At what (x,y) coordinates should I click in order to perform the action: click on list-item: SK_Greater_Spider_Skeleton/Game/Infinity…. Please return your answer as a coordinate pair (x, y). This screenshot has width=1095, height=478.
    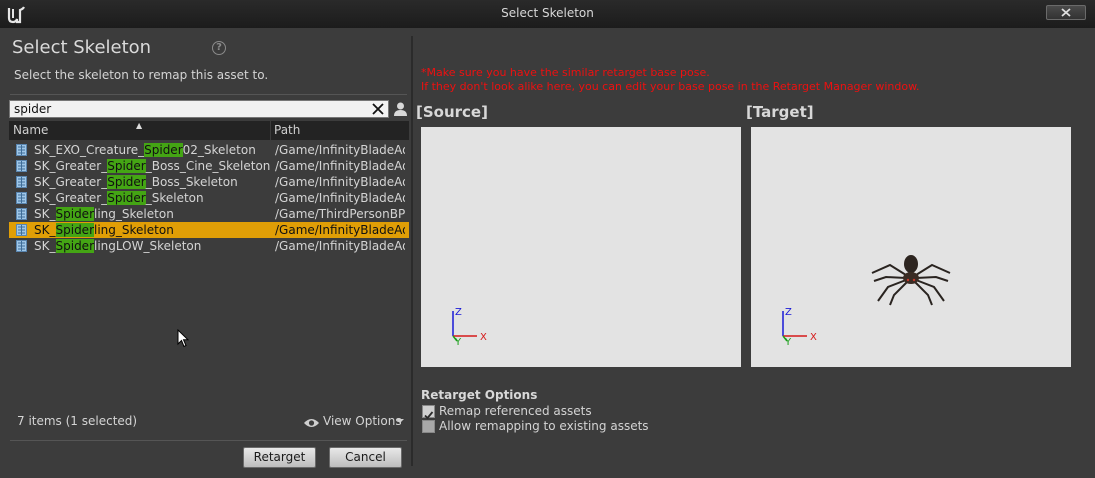
    Looking at the image, I should click on (209, 198).